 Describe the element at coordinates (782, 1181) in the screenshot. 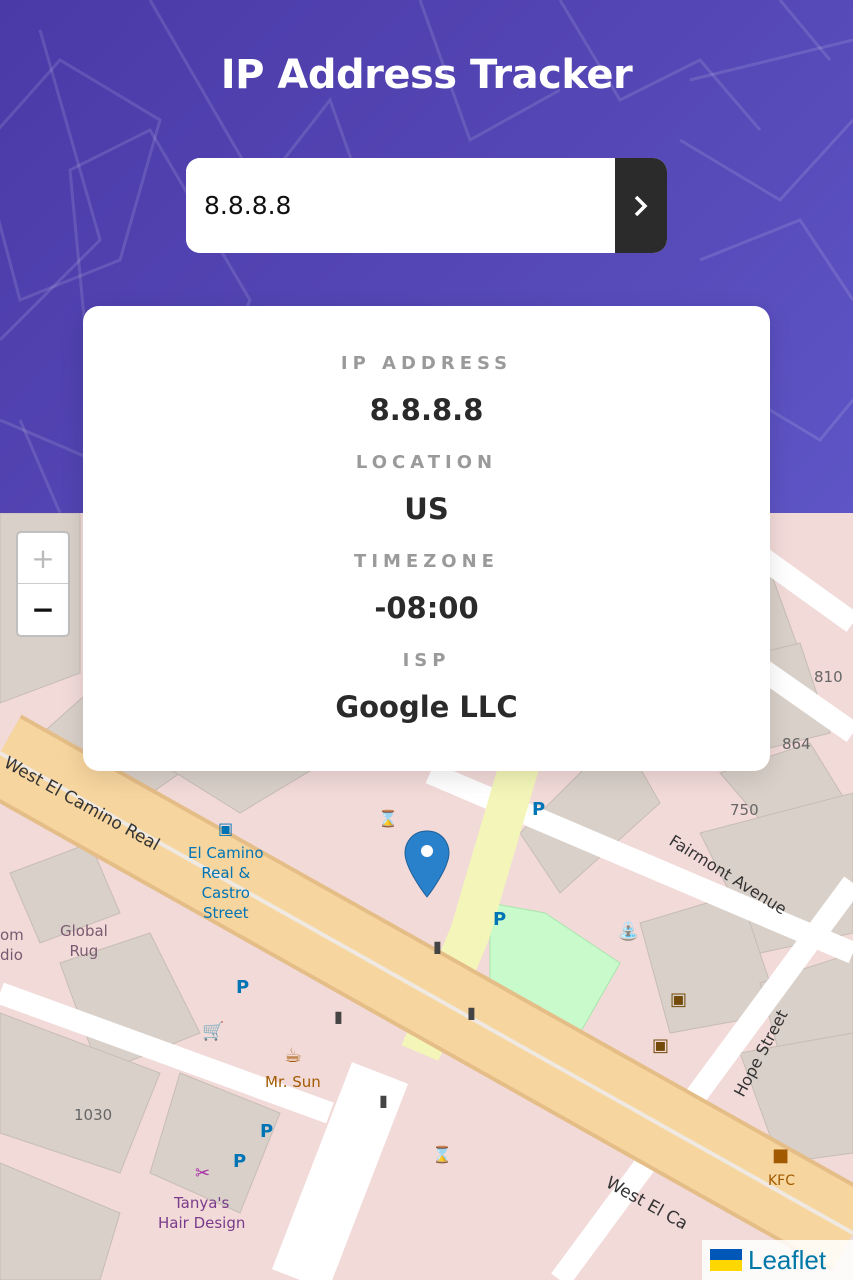

I see `poi-kfc: KFC` at that location.